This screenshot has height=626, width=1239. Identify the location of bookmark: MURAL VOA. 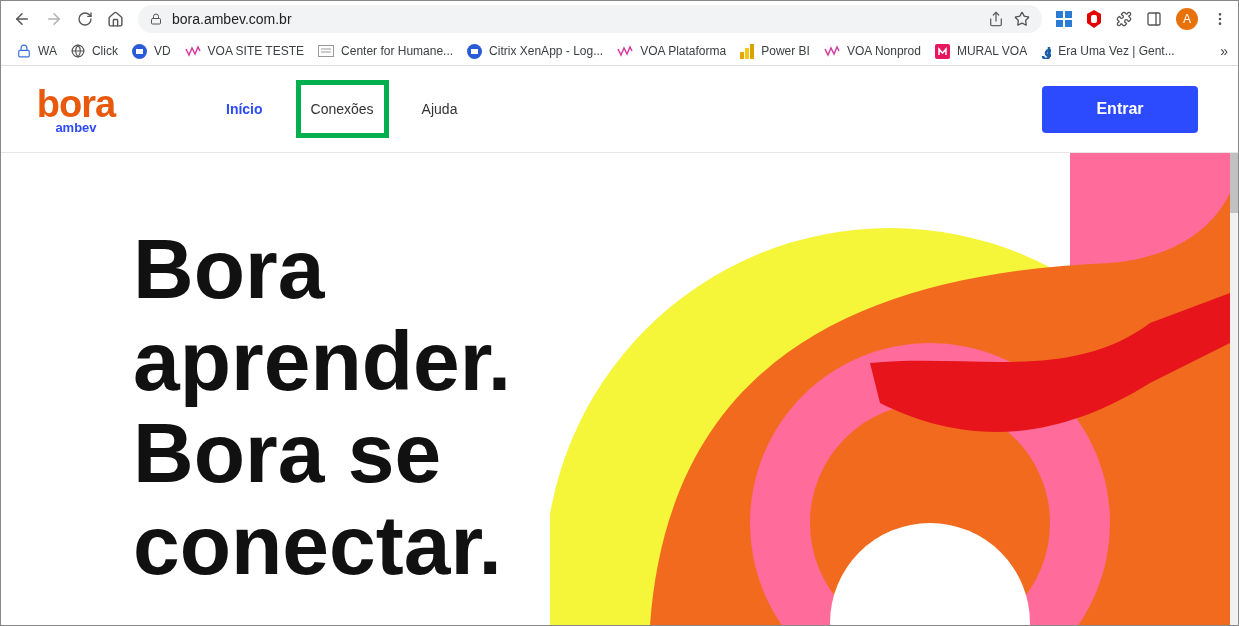
(981, 51).